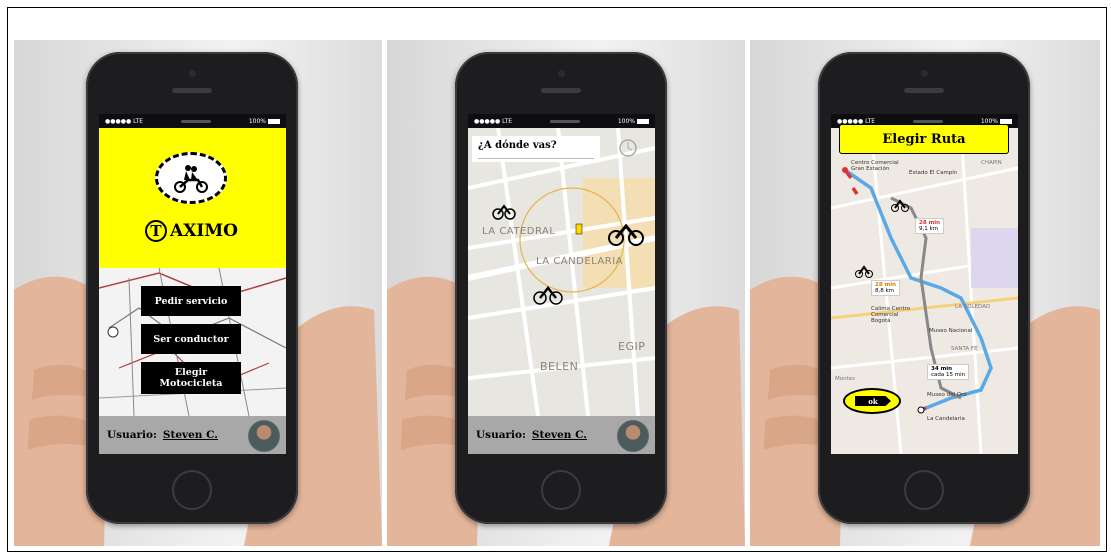  Describe the element at coordinates (559, 366) in the screenshot. I see `map-label-belen: BELEN` at that location.